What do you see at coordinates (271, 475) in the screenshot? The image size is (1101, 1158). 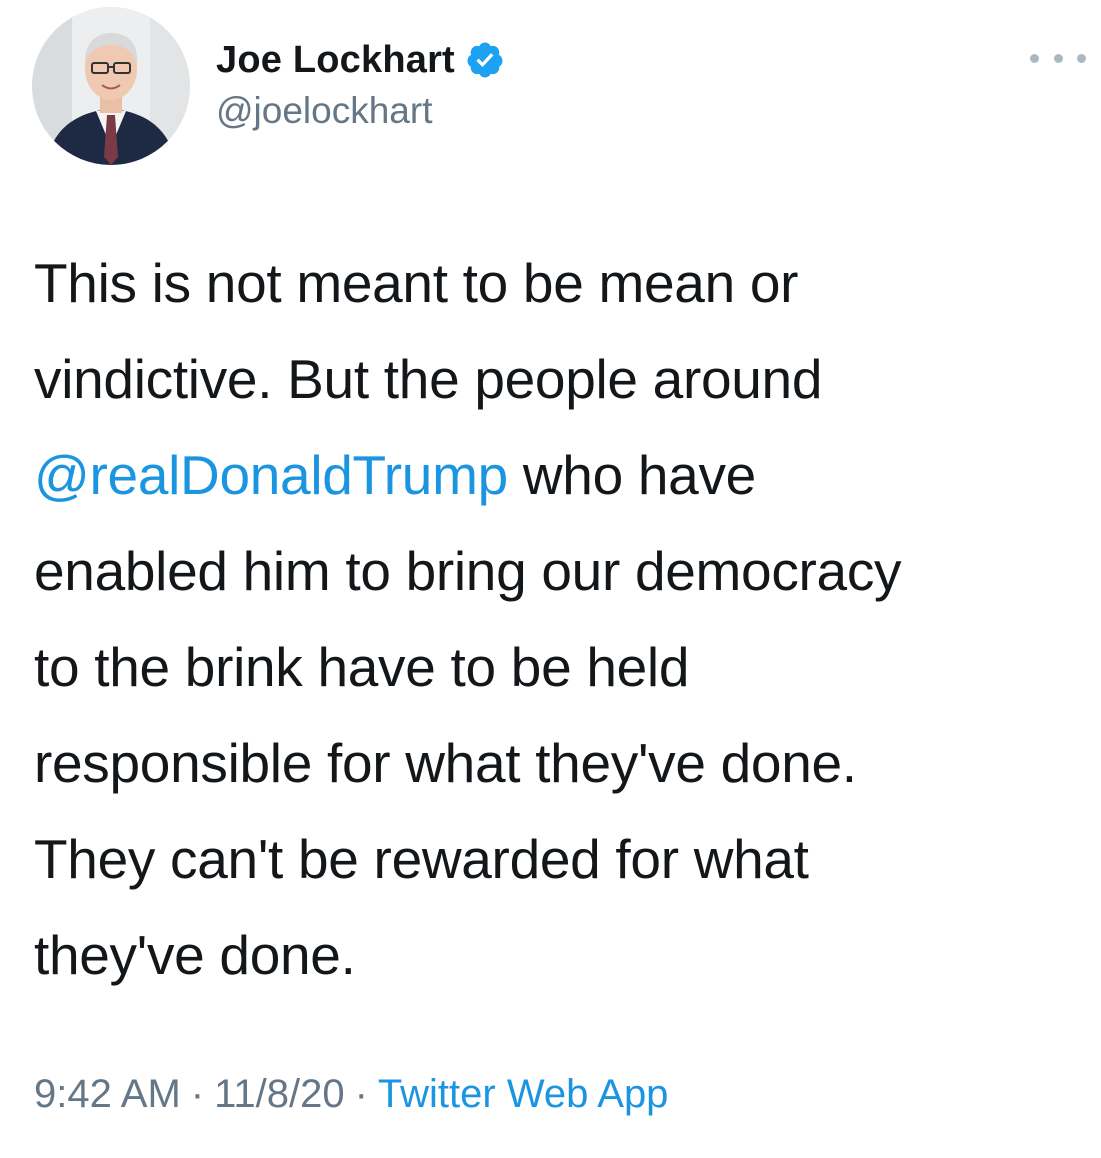 I see `mention-link: @realDonaldTrump` at bounding box center [271, 475].